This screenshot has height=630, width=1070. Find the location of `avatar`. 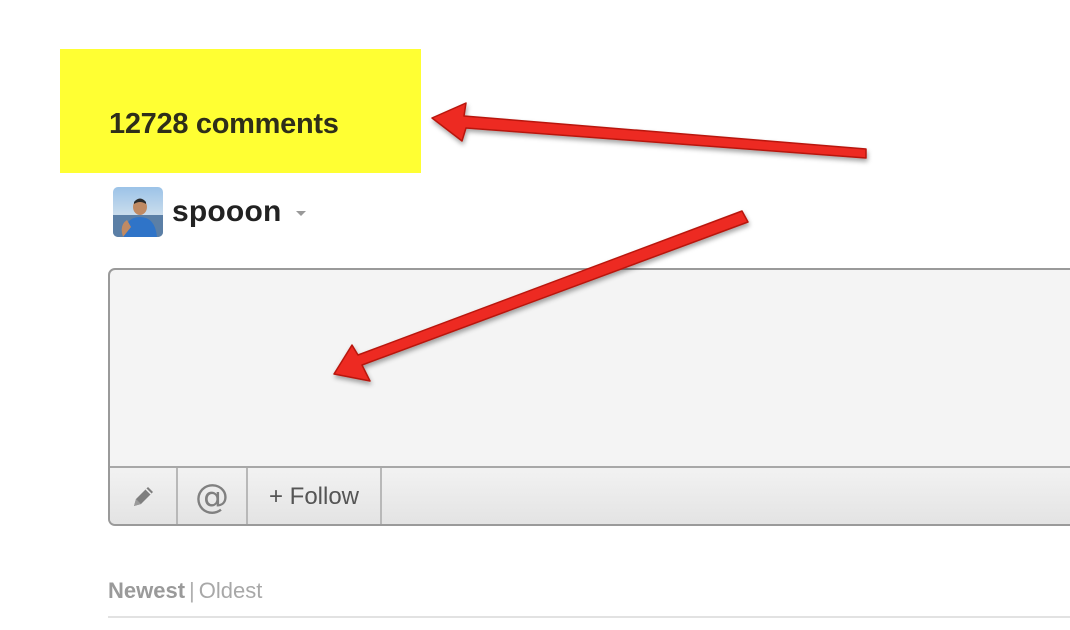

avatar is located at coordinates (138, 212).